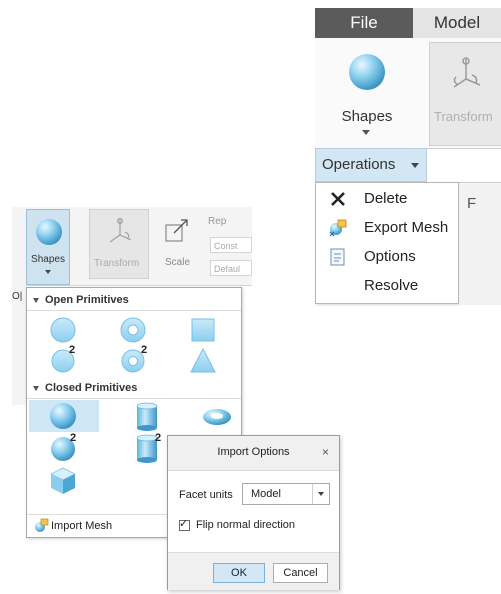 This screenshot has width=501, height=594. I want to click on facet-units-select: Model, so click(286, 494).